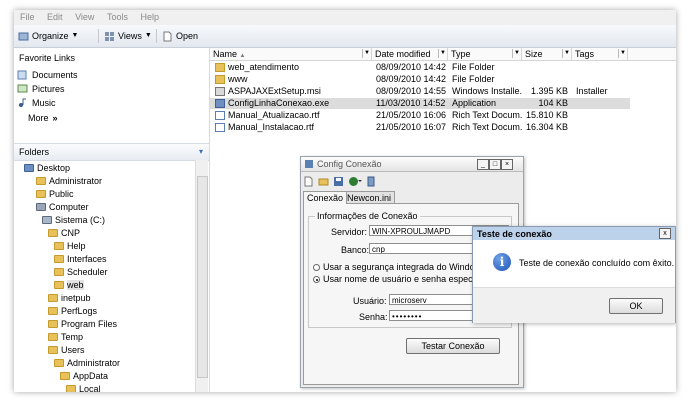 The image size is (690, 406). What do you see at coordinates (274, 91) in the screenshot?
I see `file-name: ASPAJAXExtSetup.msi` at bounding box center [274, 91].